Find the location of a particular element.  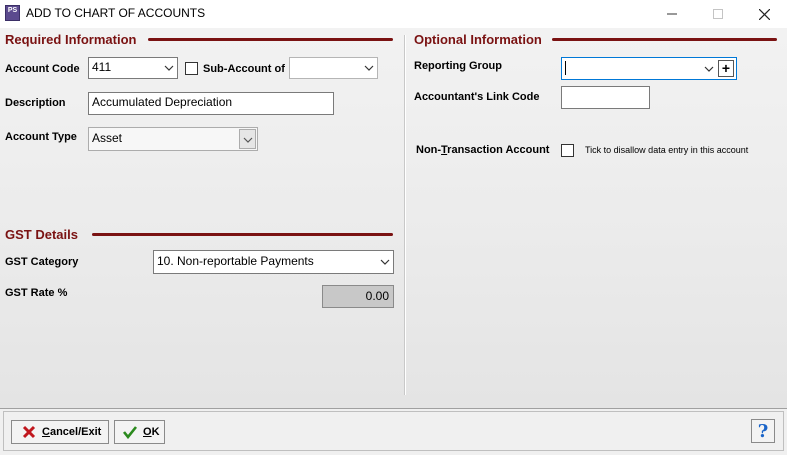

close-button is located at coordinates (764, 14).